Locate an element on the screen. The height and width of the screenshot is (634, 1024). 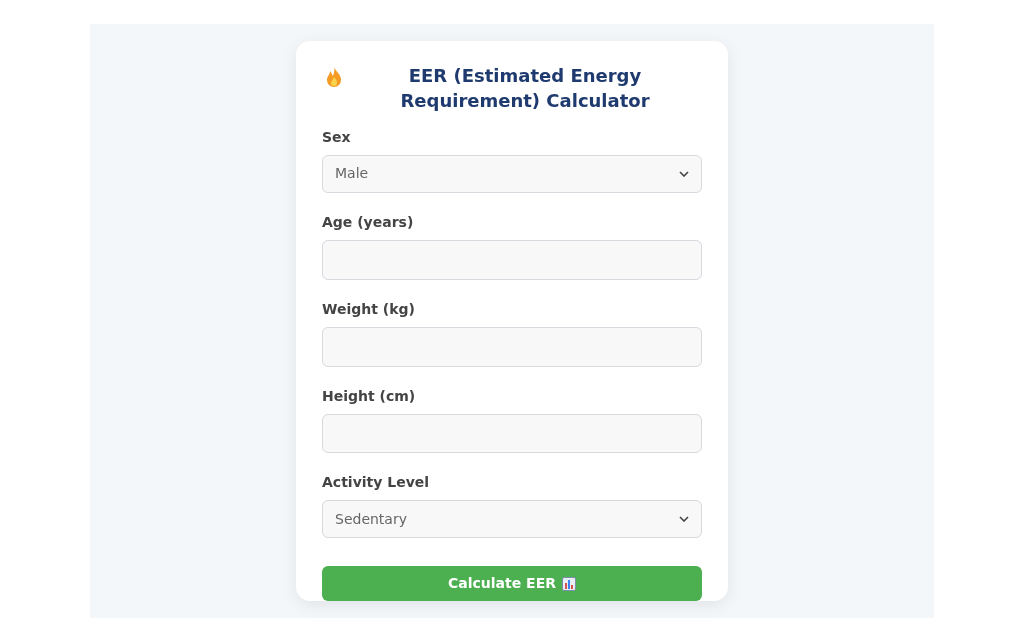
field-label: Weight (kg) is located at coordinates (369, 309).